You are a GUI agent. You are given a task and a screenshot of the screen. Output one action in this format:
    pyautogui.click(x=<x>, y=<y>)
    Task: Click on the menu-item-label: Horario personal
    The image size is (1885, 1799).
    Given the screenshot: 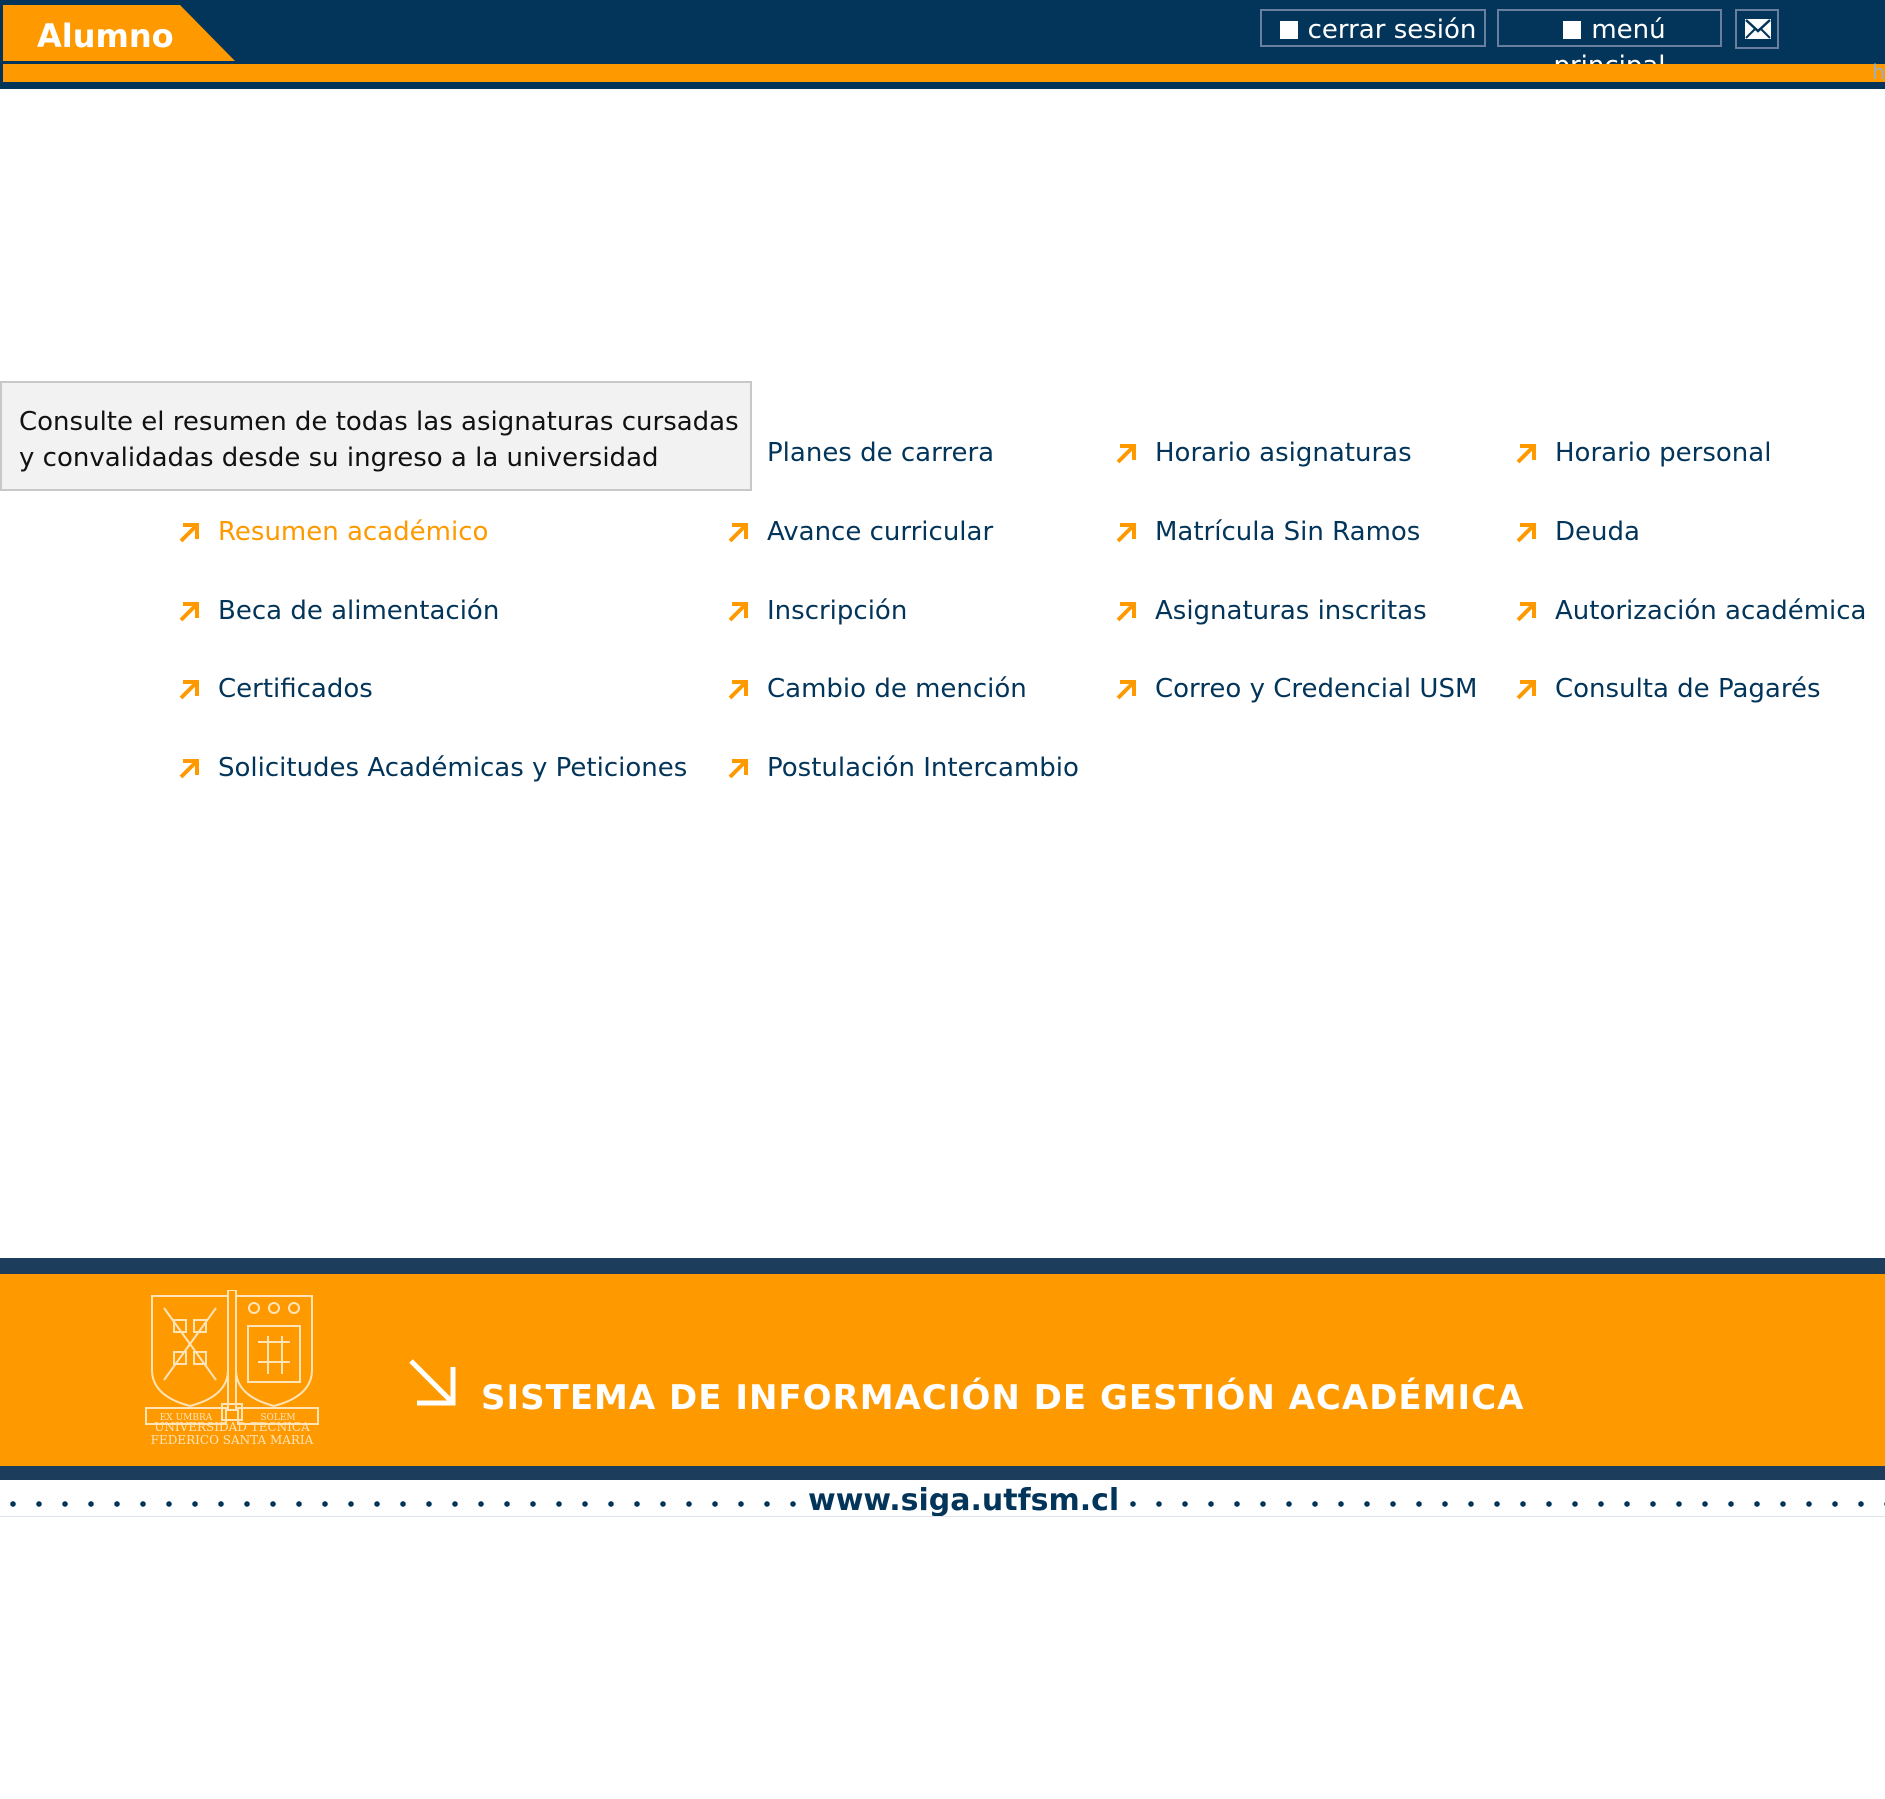 What is the action you would take?
    pyautogui.click(x=1663, y=453)
    